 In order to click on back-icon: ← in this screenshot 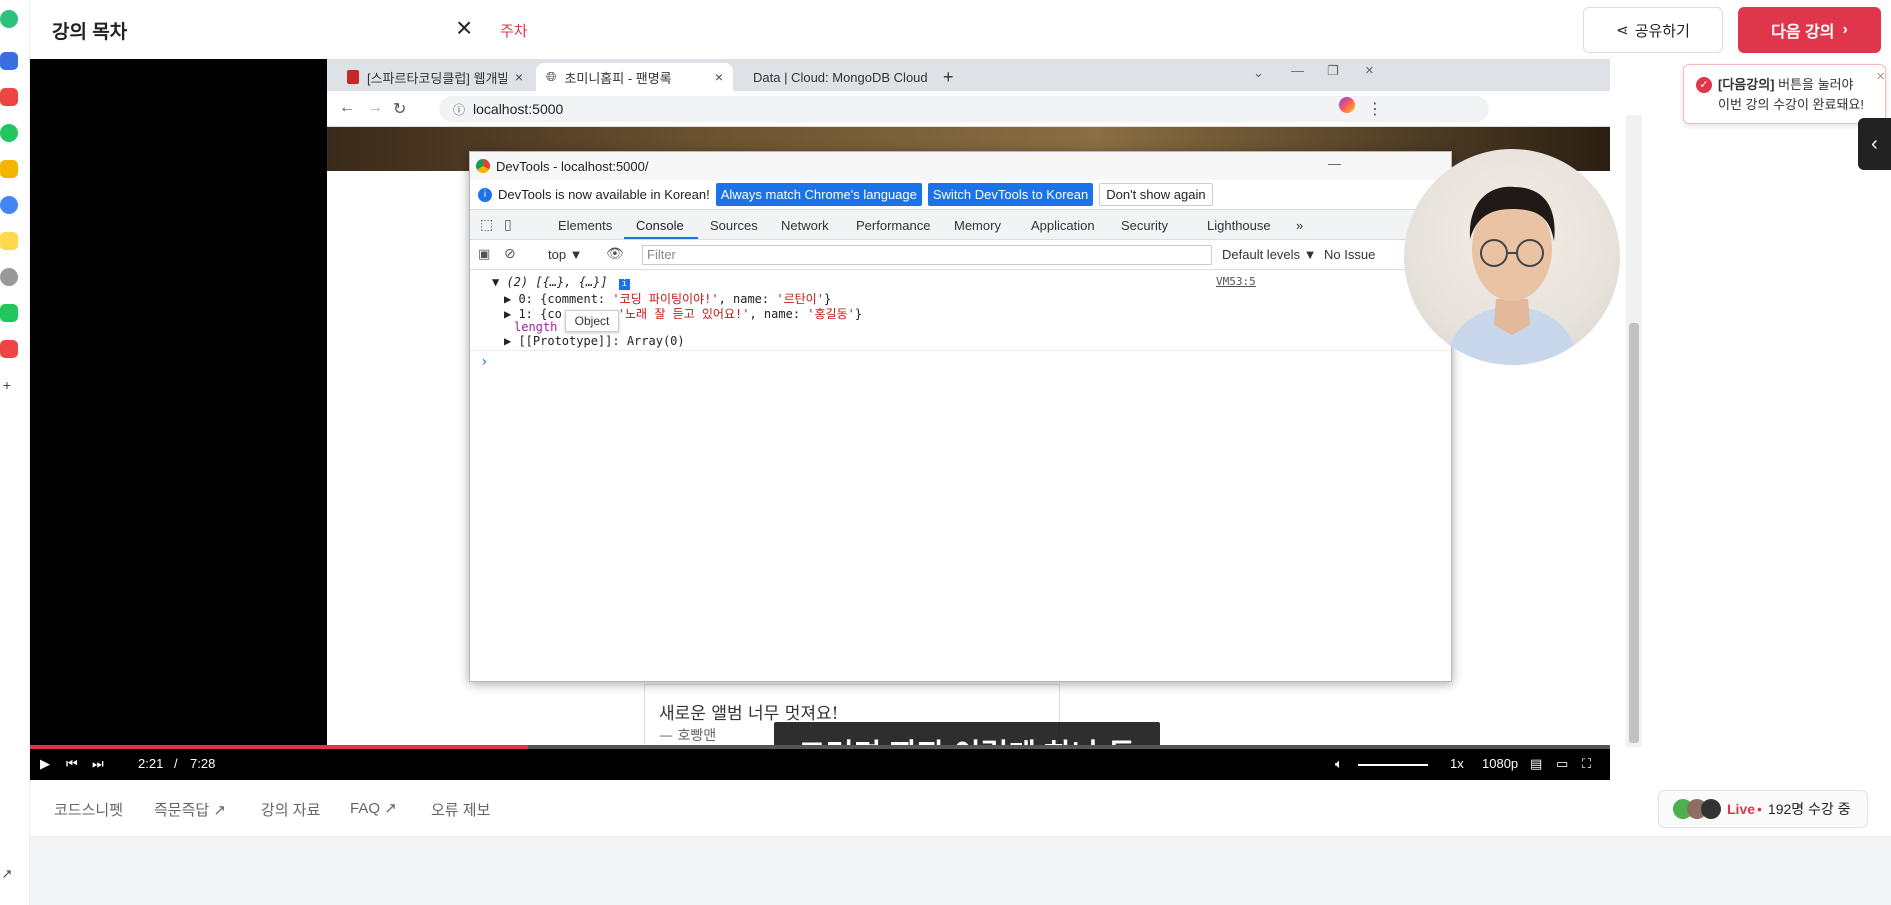, I will do `click(347, 108)`.